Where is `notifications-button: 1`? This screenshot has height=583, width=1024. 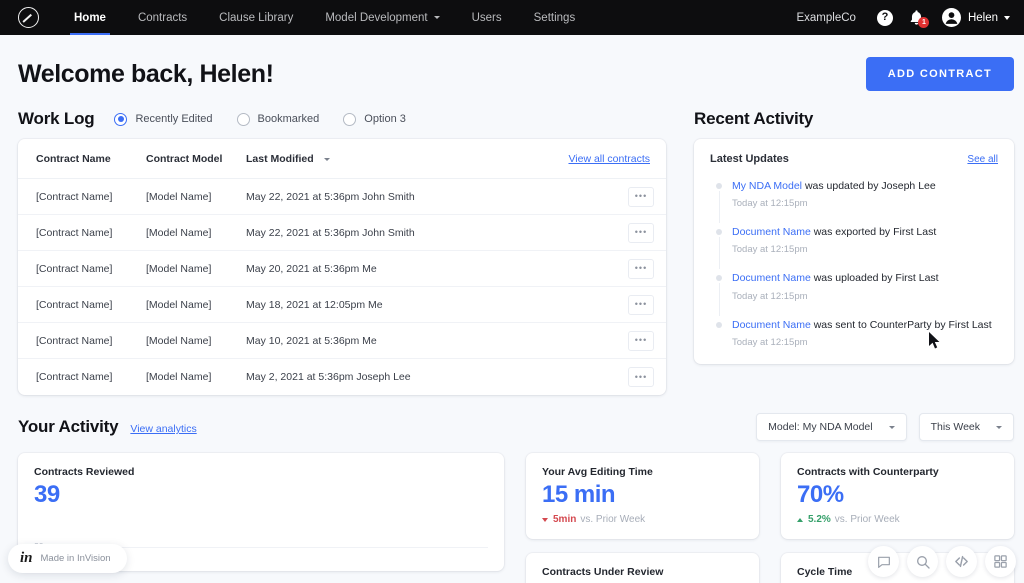
notifications-button: 1 is located at coordinates (917, 18).